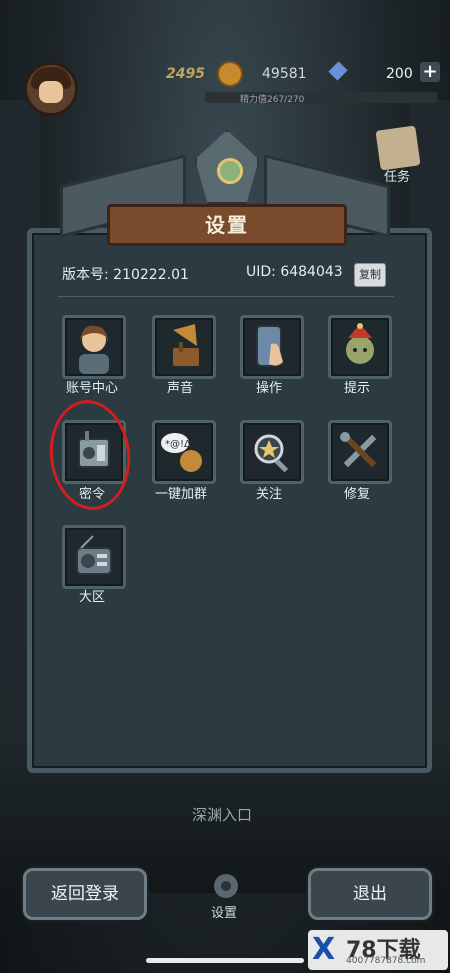 This screenshot has width=450, height=973. Describe the element at coordinates (399, 74) in the screenshot. I see `diamond-value: 200` at that location.